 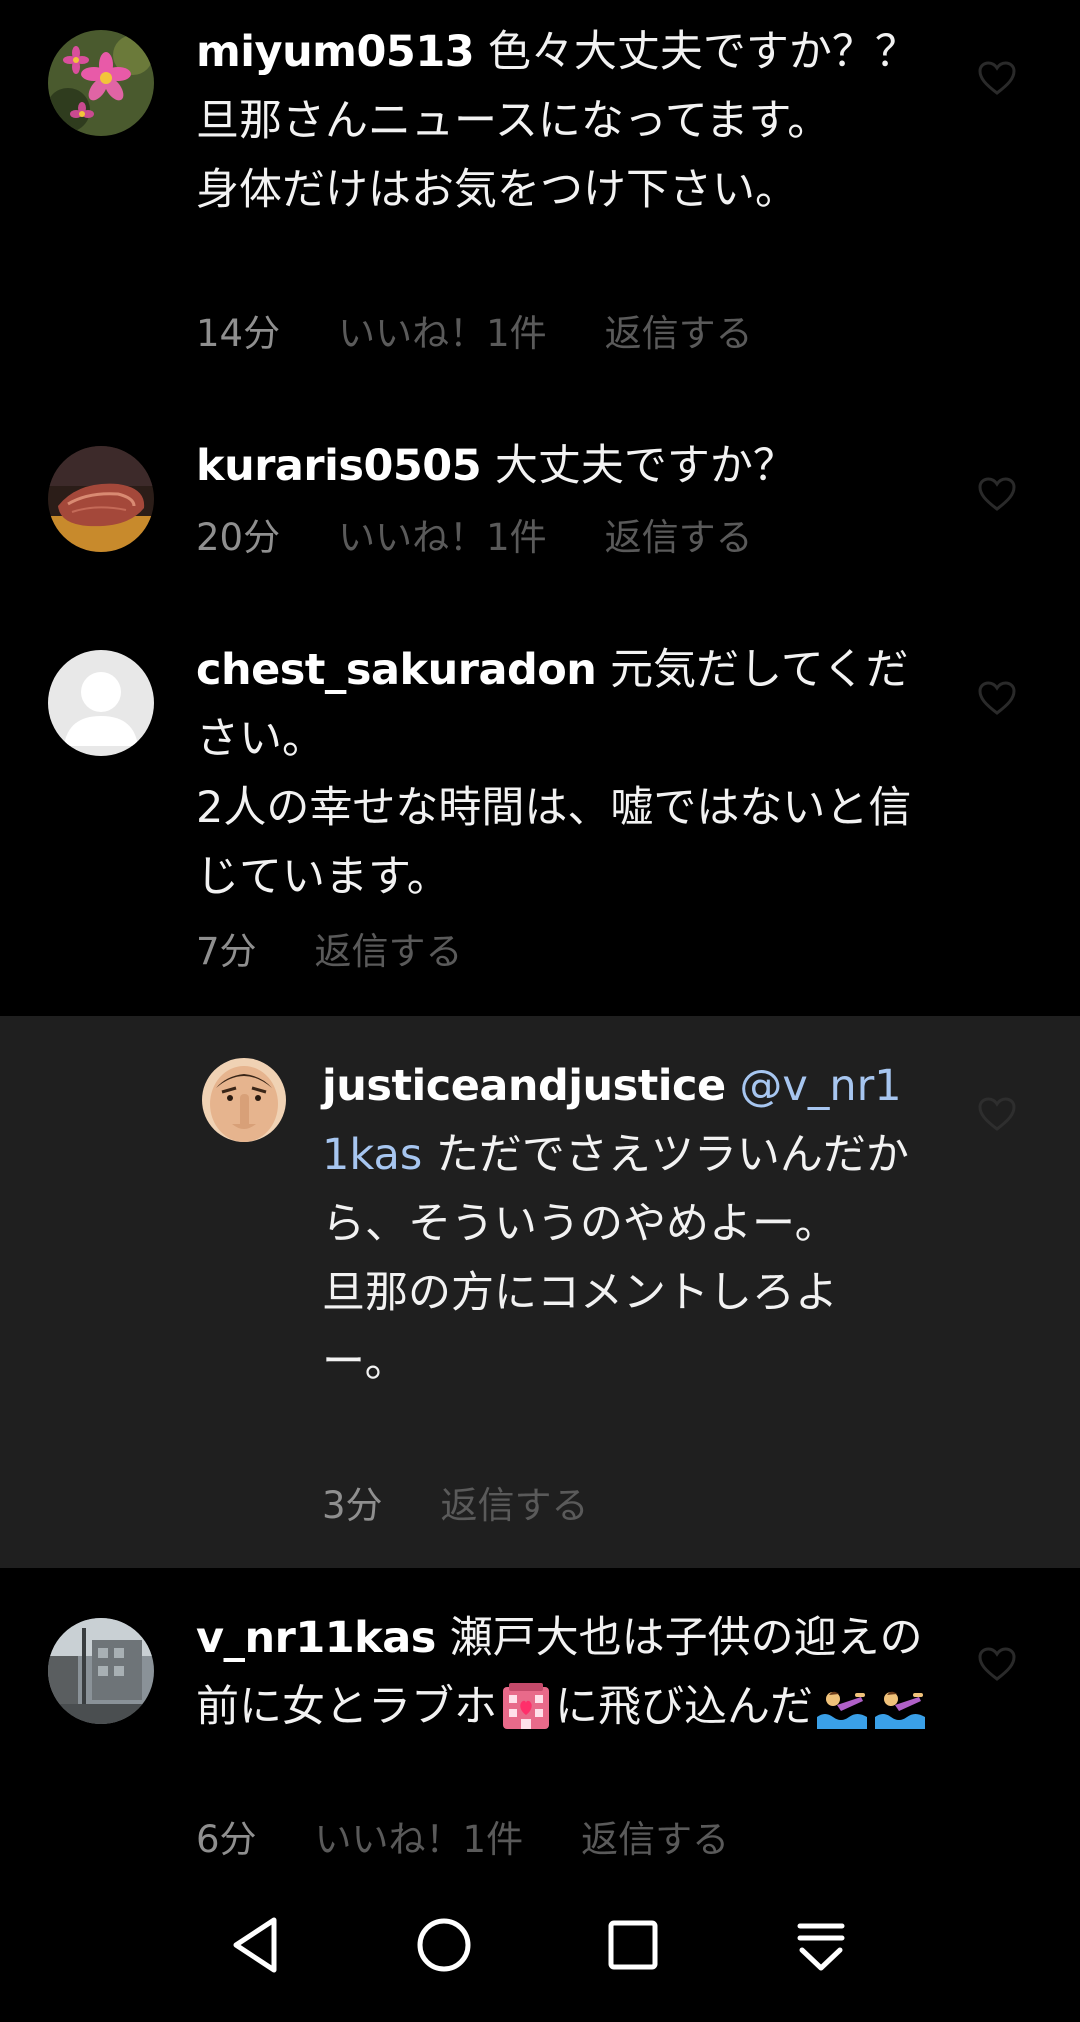 I want to click on home-circle-icon, so click(x=444, y=1945).